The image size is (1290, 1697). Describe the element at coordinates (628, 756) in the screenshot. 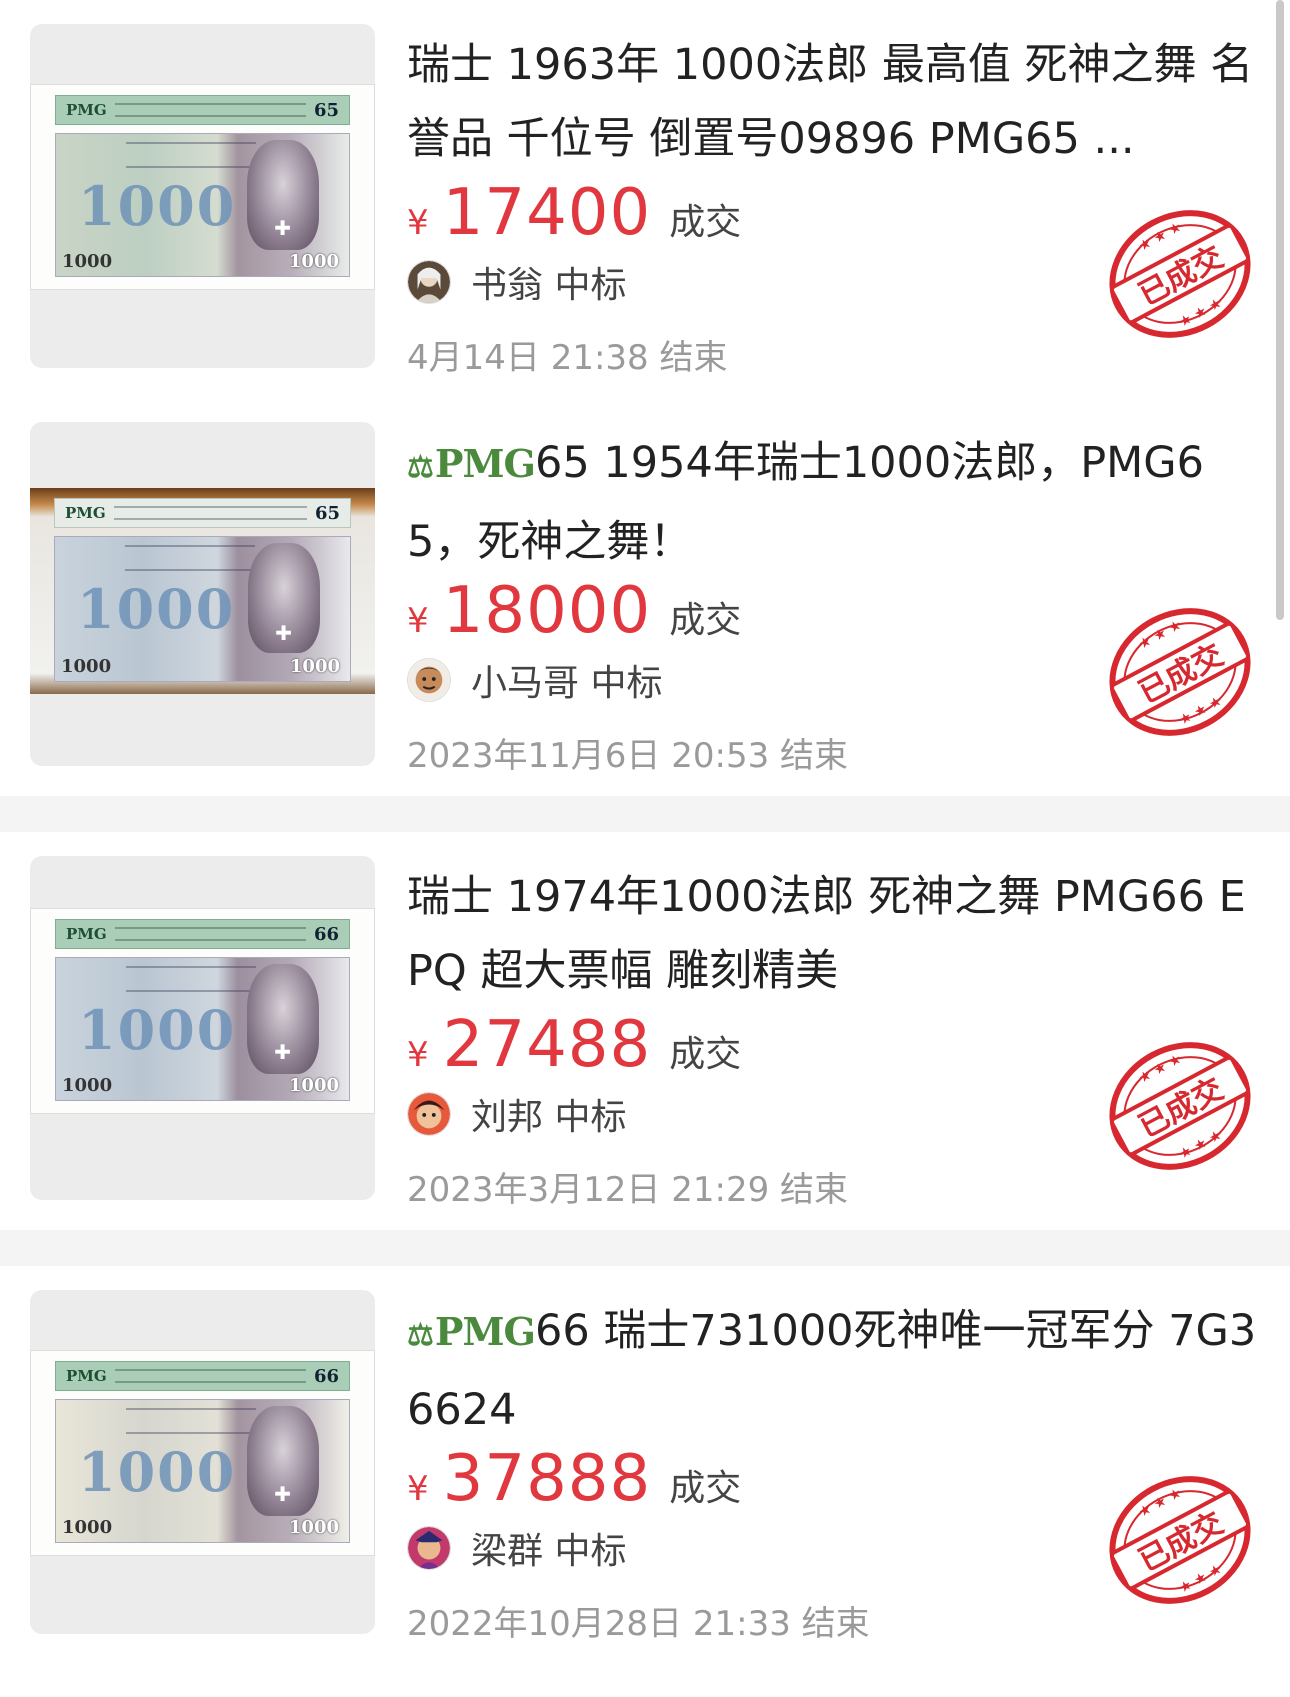

I see `end-time: 2023年11月6日 20:53 结束` at that location.